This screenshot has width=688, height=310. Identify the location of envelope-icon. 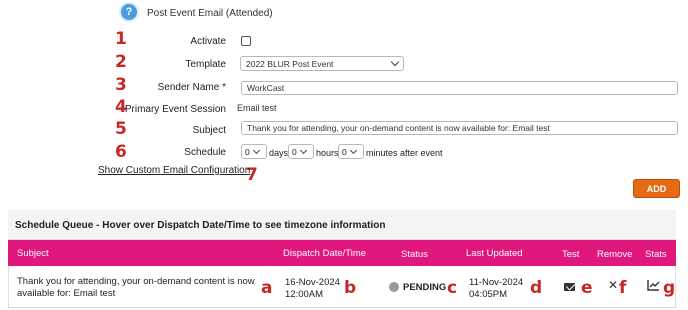
(569, 287).